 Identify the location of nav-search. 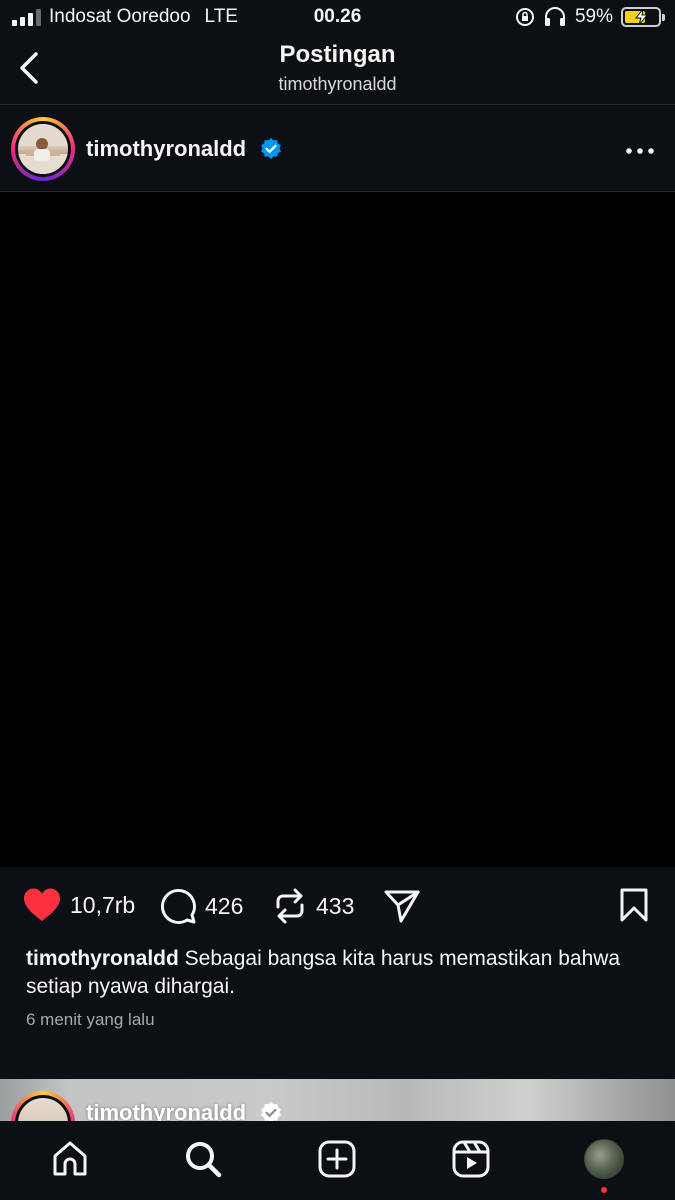
(203, 1159).